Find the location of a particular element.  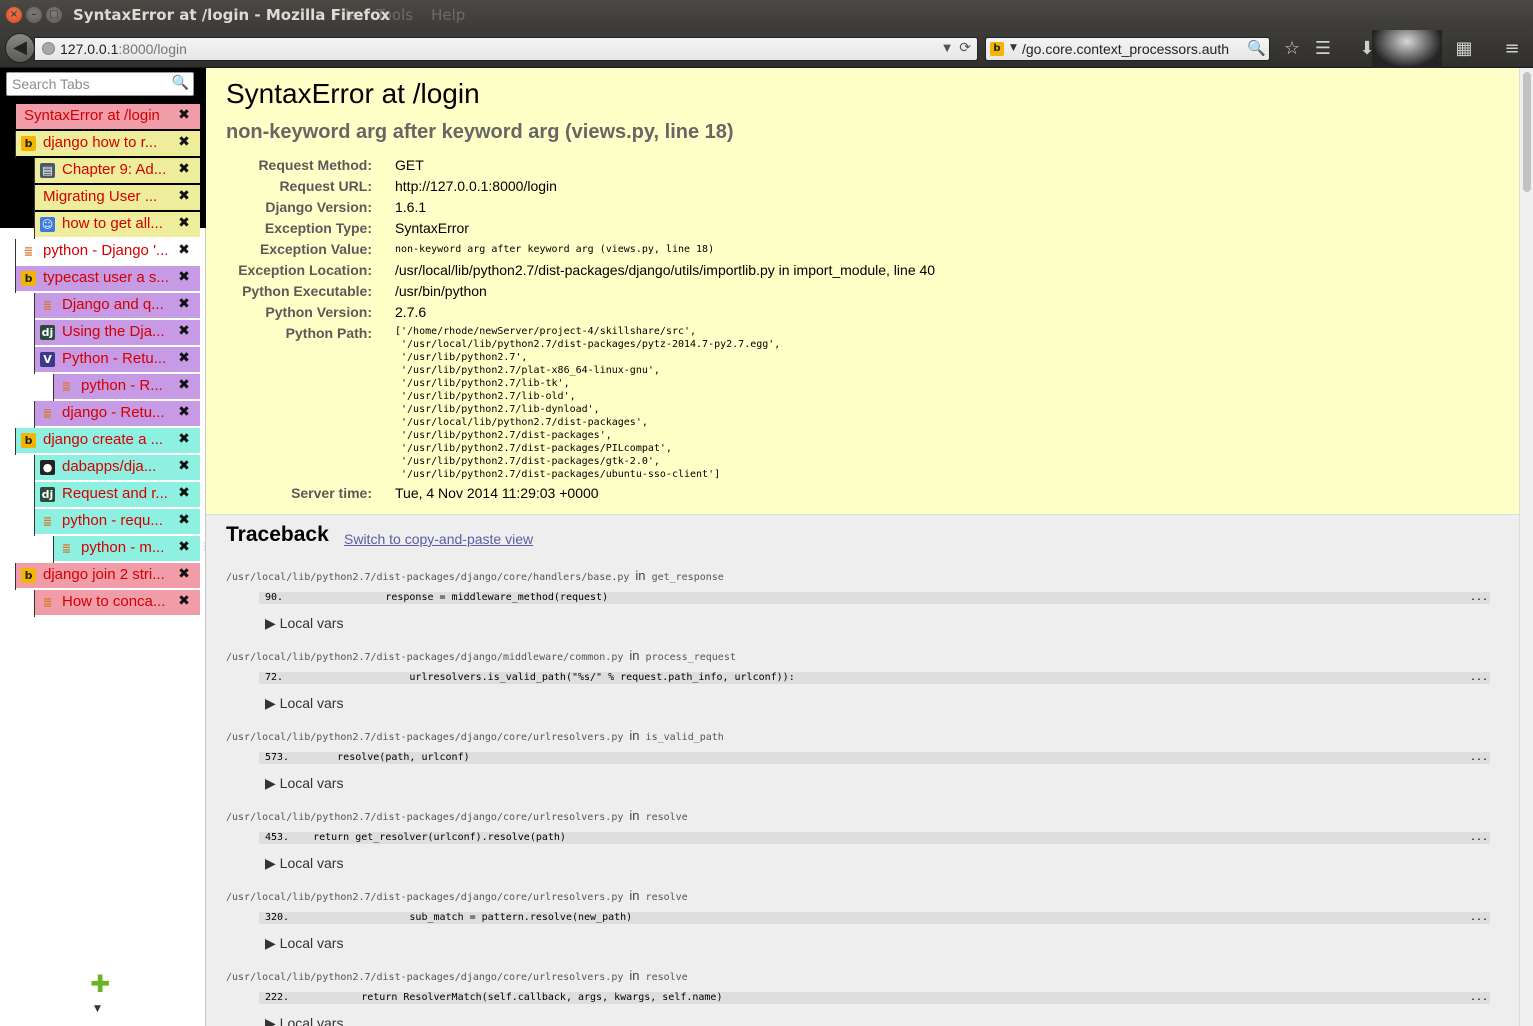

tab-item: ≣ python - m... ✖ is located at coordinates (127, 548).